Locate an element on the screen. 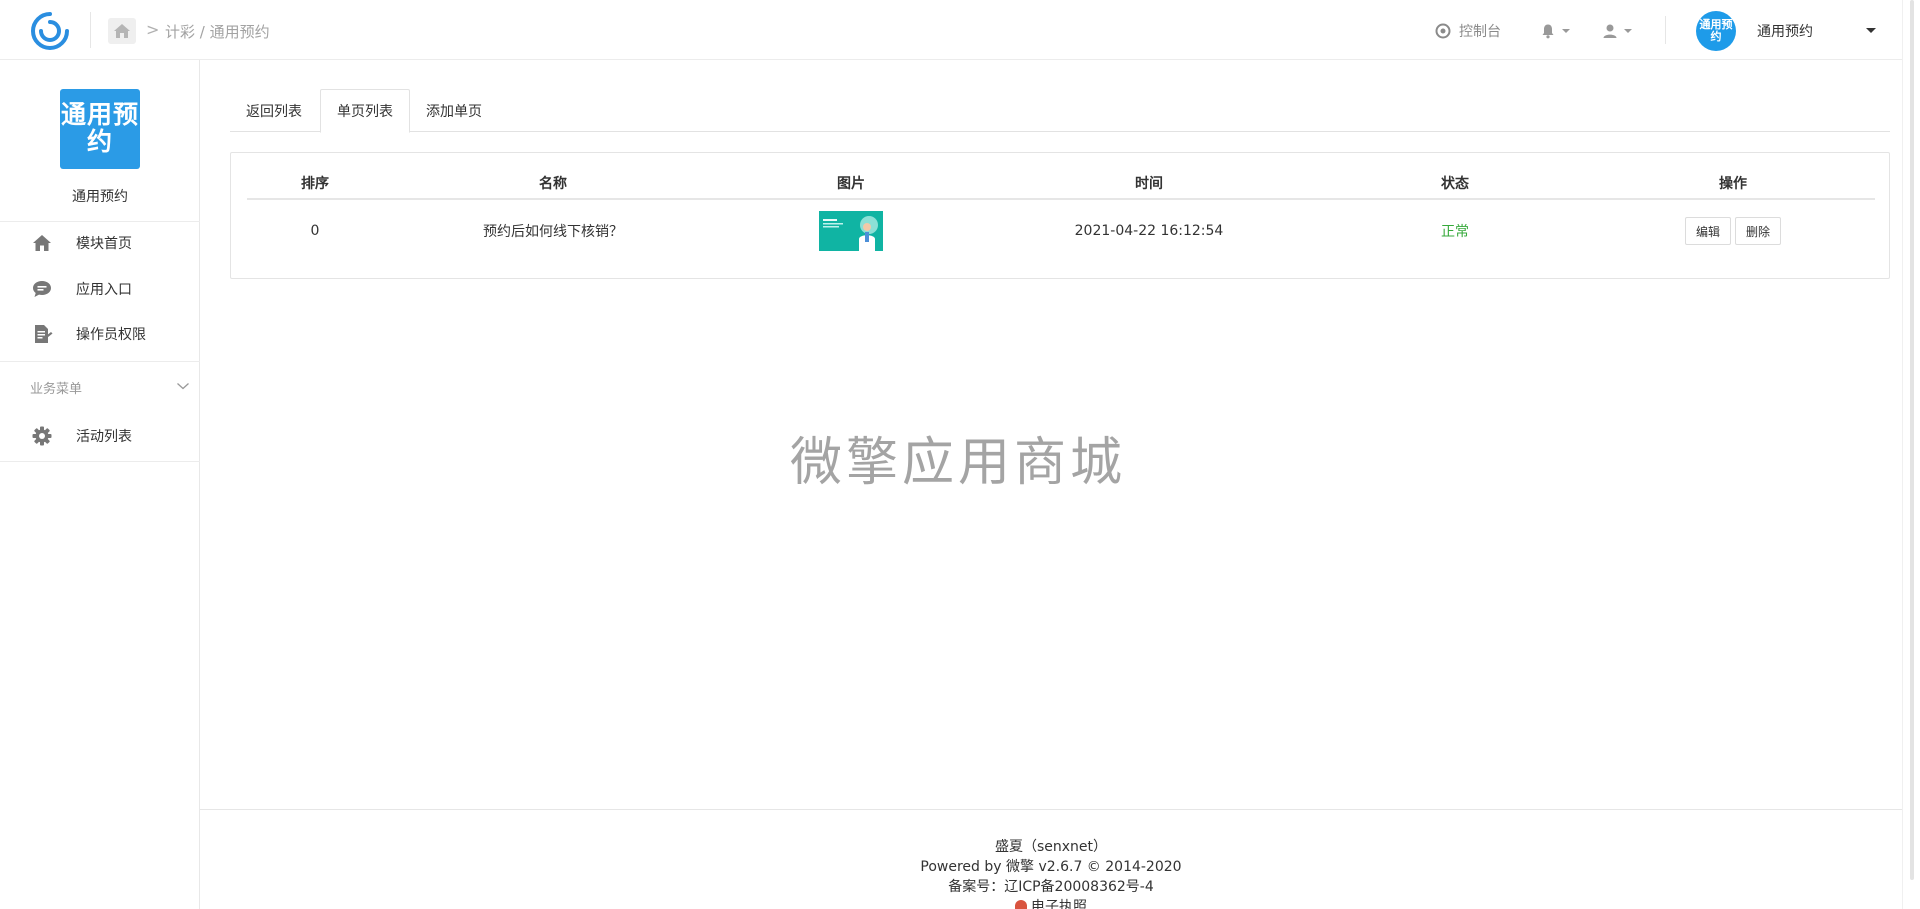 This screenshot has height=909, width=1920. user-menu-button is located at coordinates (1617, 31).